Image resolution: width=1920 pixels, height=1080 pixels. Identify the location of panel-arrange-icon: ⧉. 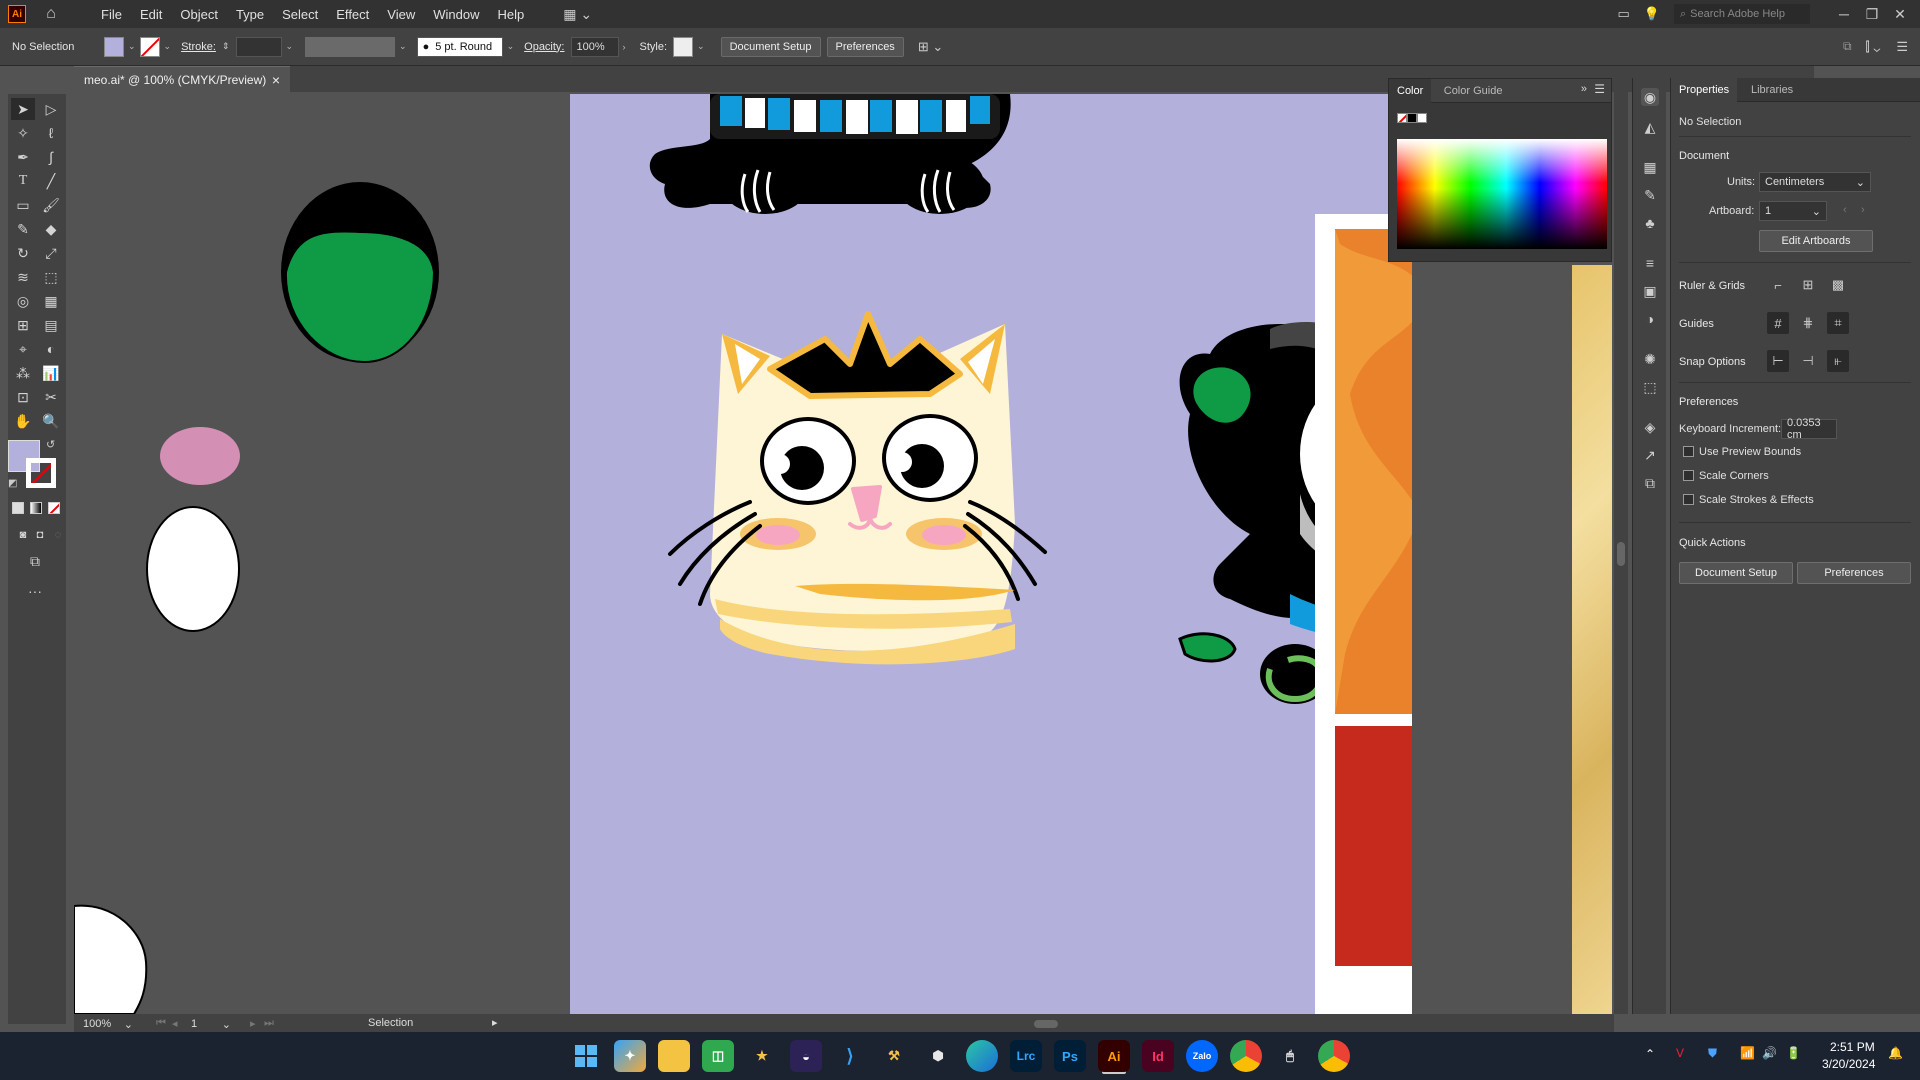
(1847, 46).